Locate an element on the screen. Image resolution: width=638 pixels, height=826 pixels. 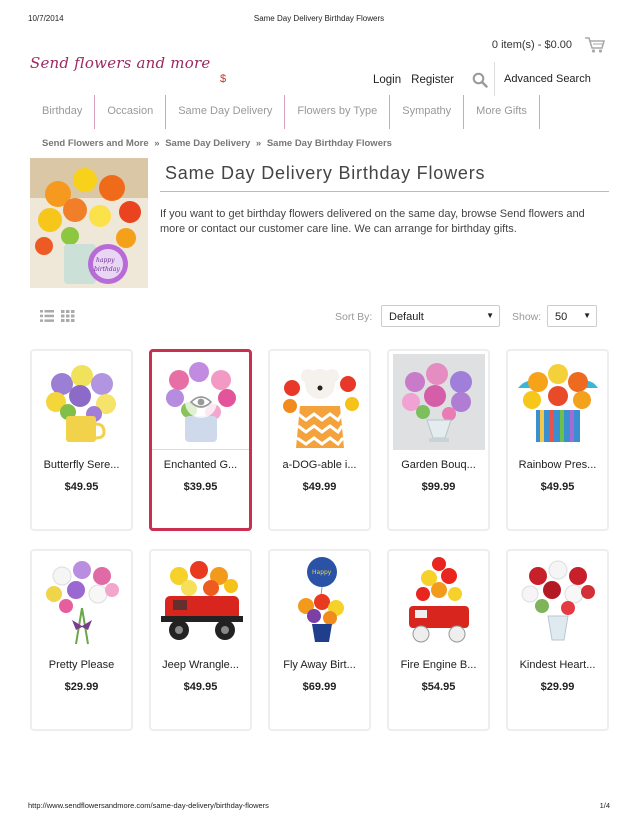
product-price: $54.95 is located at coordinates (438, 687).